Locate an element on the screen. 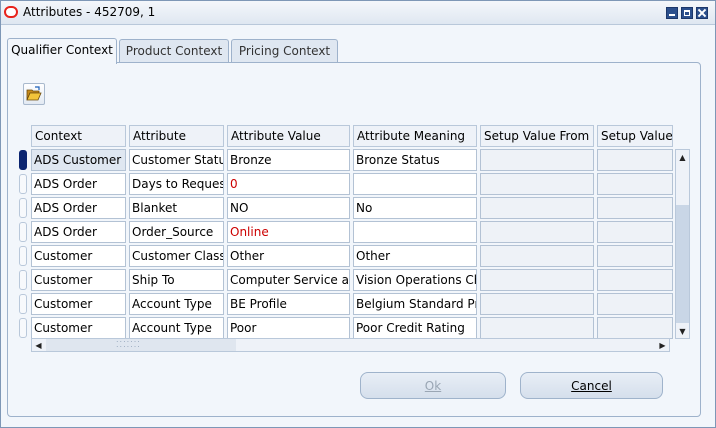 This screenshot has width=716, height=428. scroll-left-icon: ◀ is located at coordinates (38, 345).